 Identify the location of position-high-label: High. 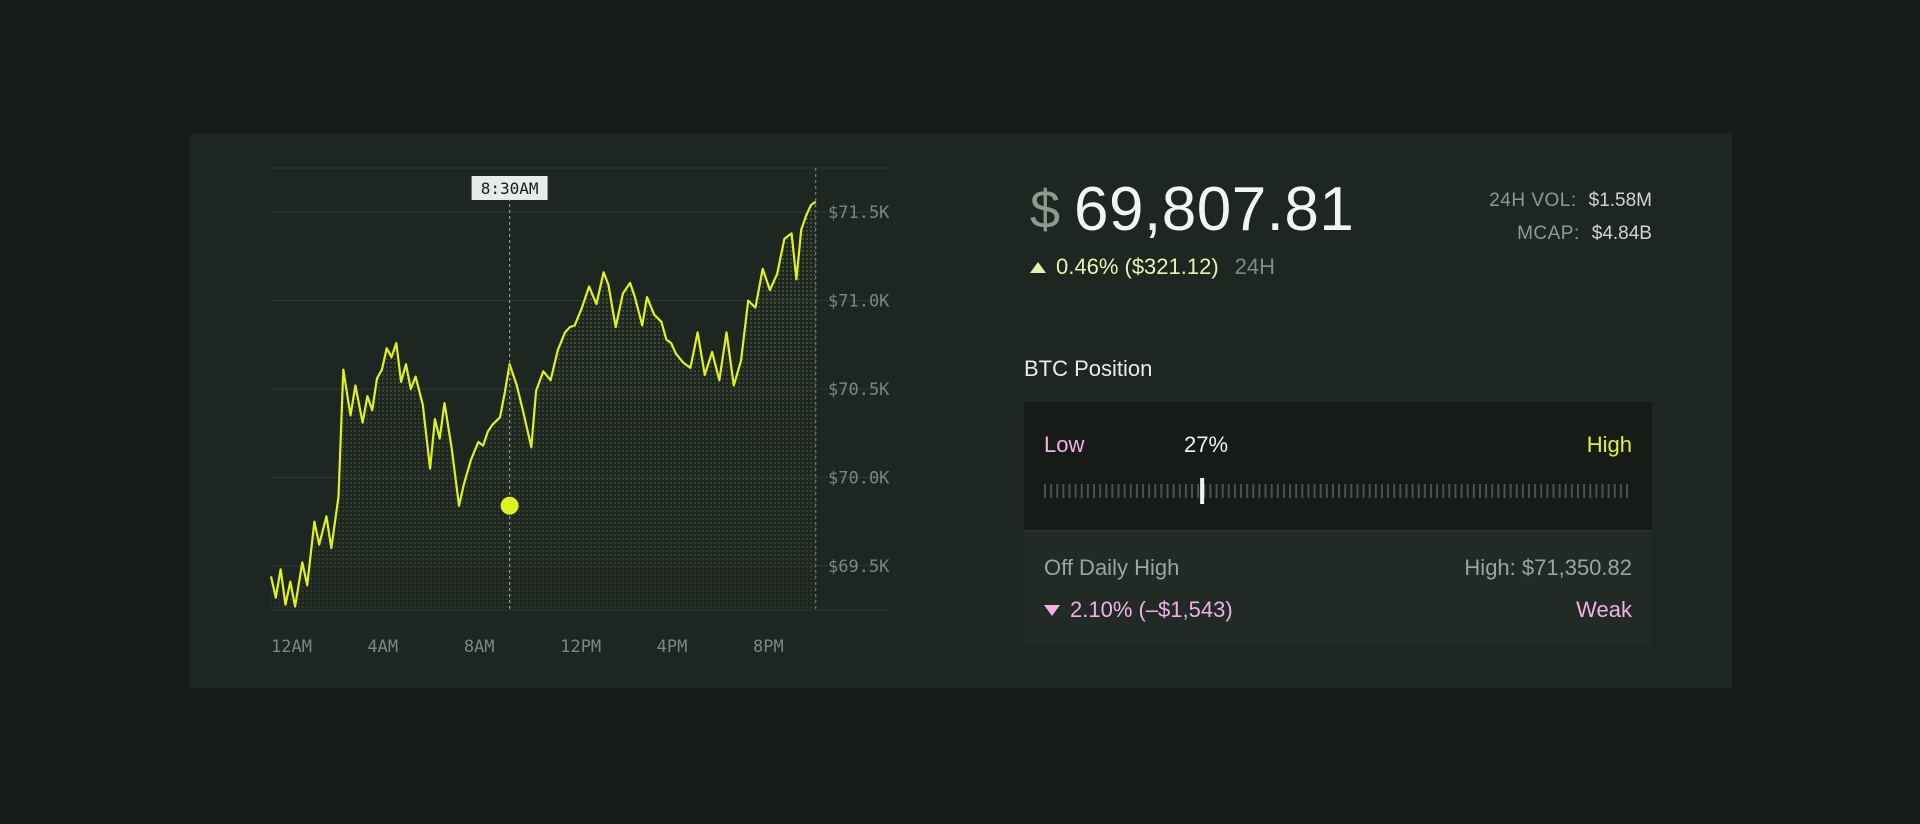
(1609, 444).